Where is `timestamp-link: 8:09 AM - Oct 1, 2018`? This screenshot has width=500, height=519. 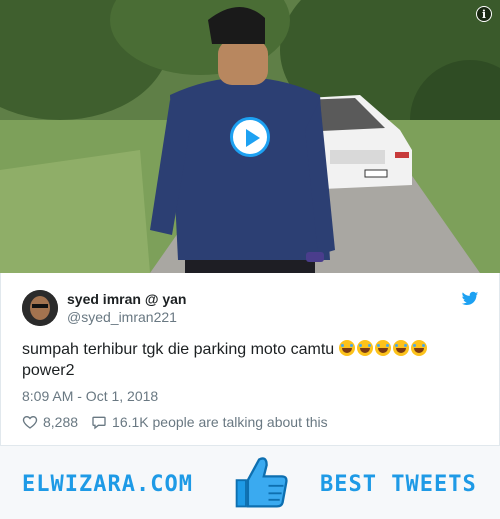 timestamp-link: 8:09 AM - Oct 1, 2018 is located at coordinates (90, 396).